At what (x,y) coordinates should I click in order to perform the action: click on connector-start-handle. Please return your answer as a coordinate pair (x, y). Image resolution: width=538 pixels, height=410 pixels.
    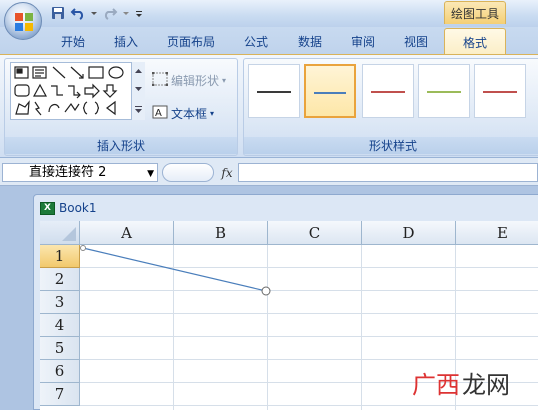
    Looking at the image, I should click on (83, 248).